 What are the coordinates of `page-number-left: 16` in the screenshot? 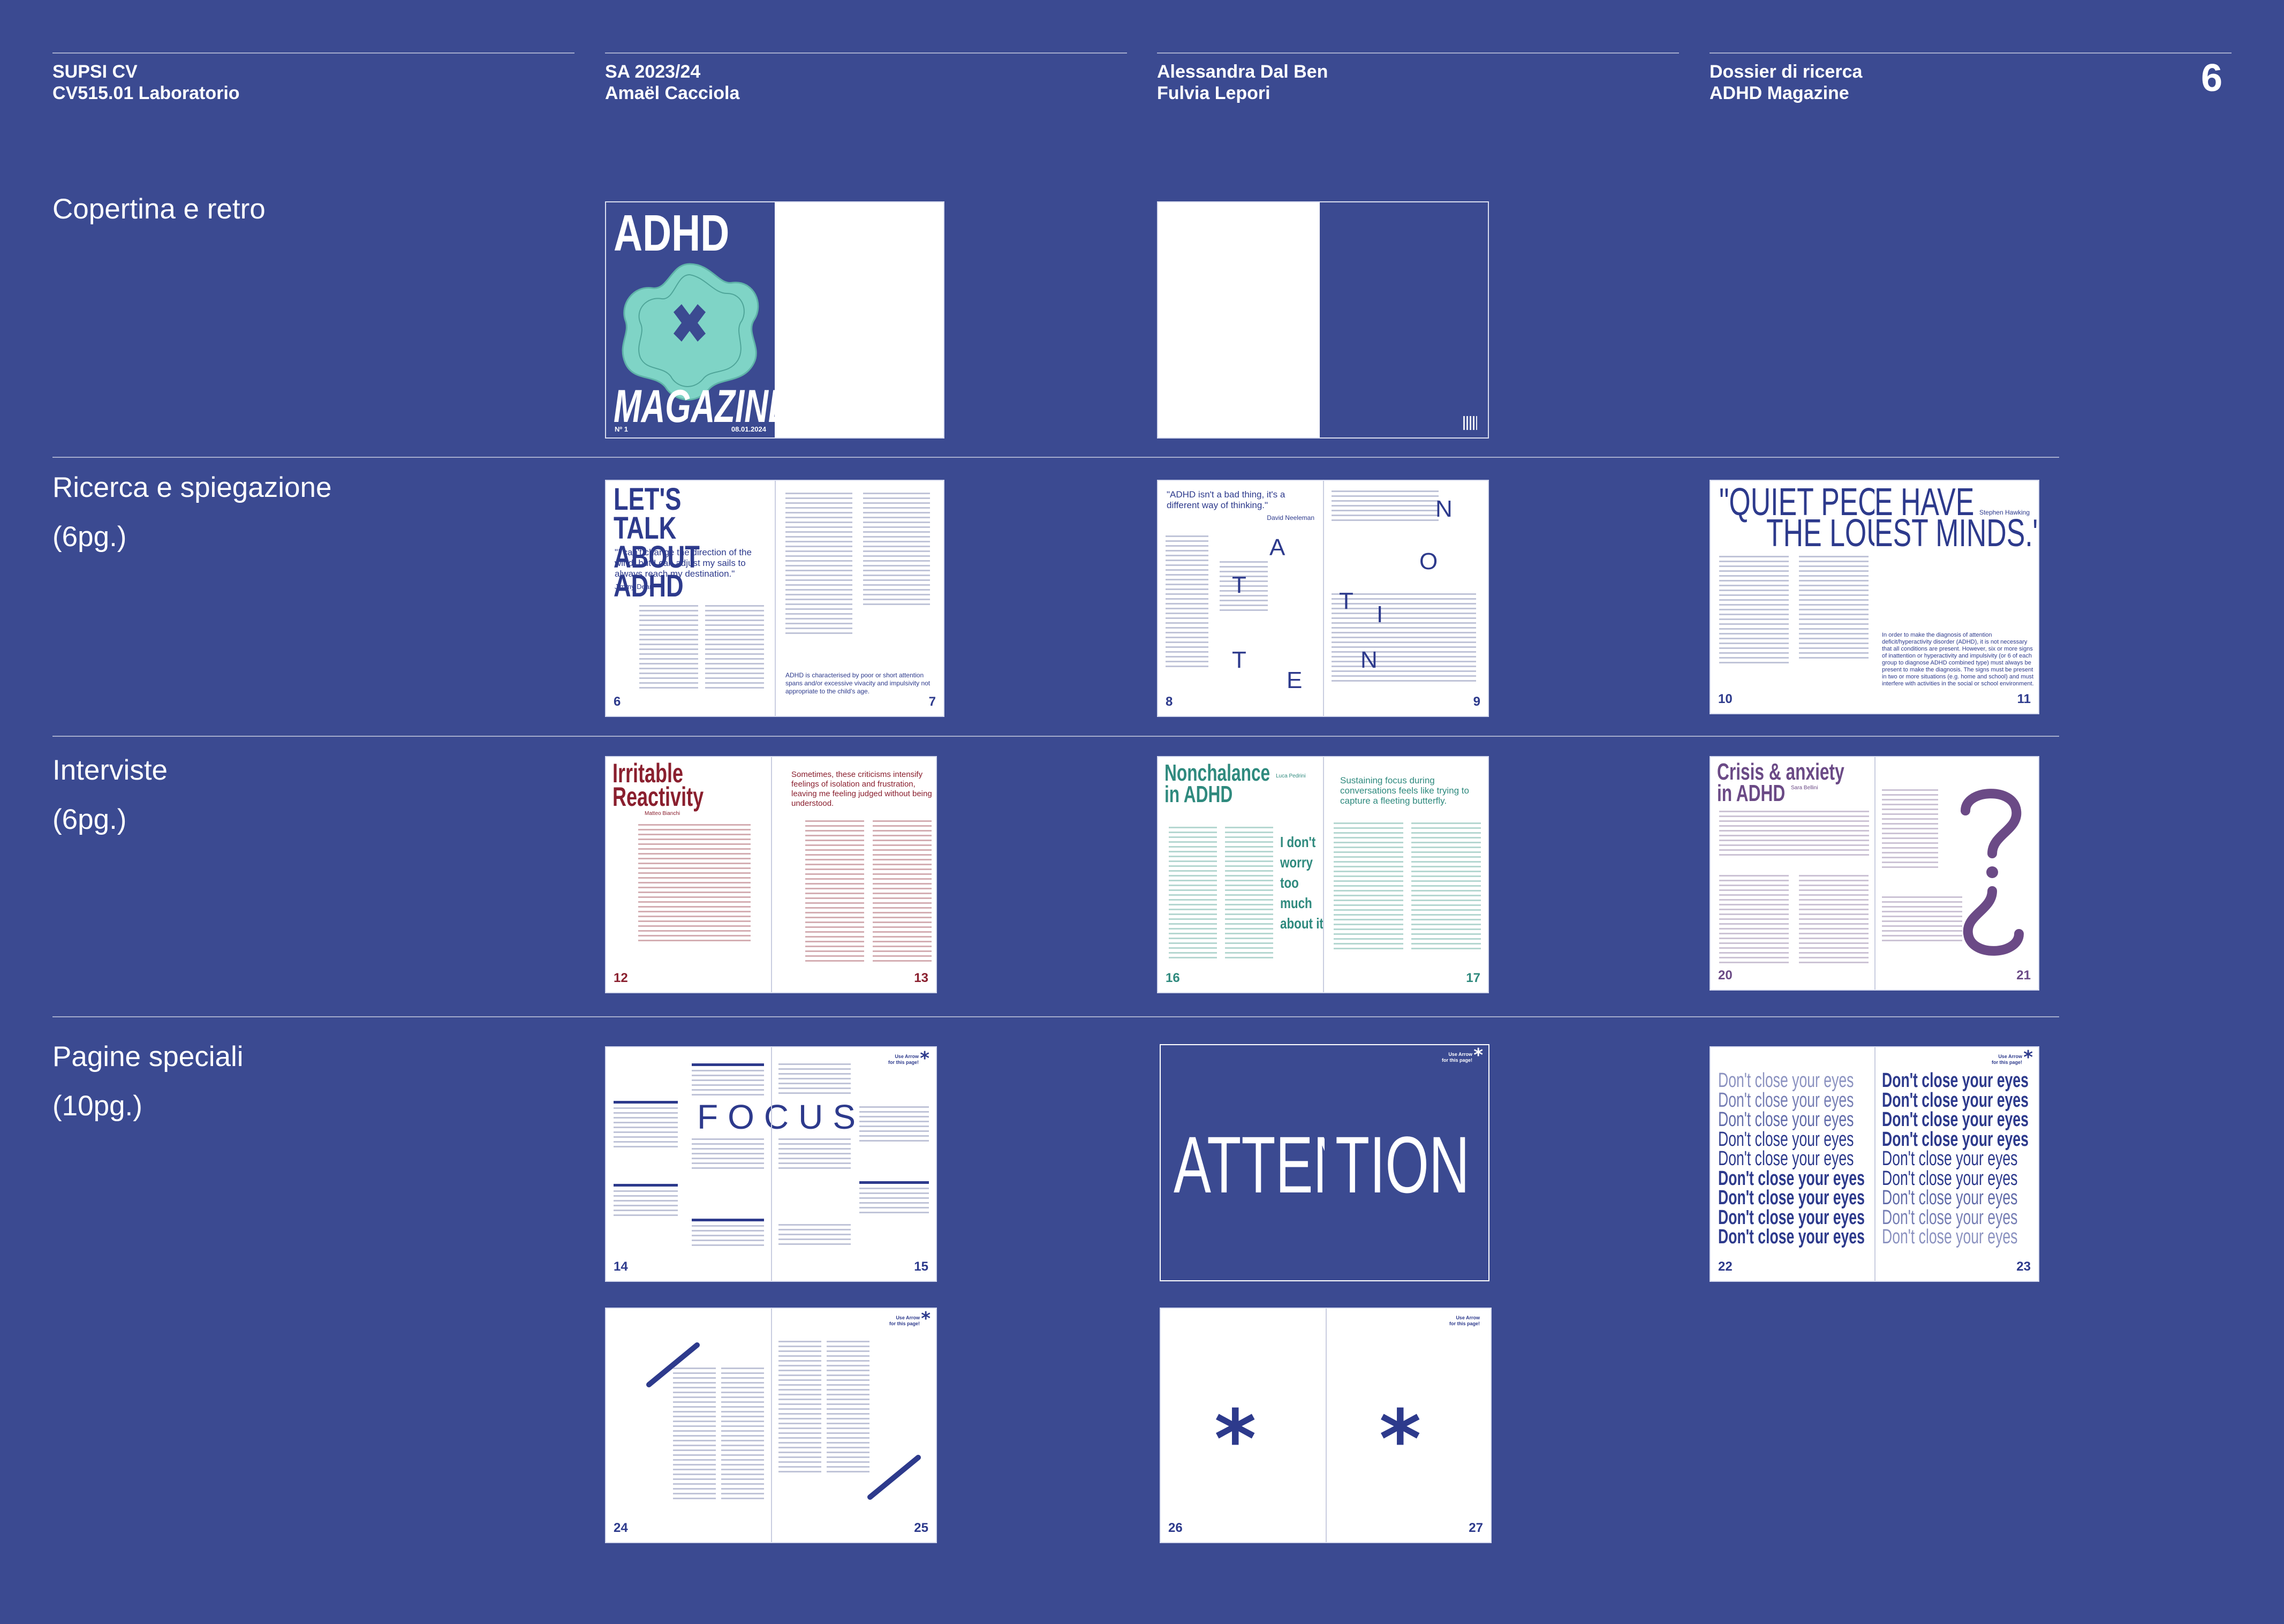 It's located at (1173, 978).